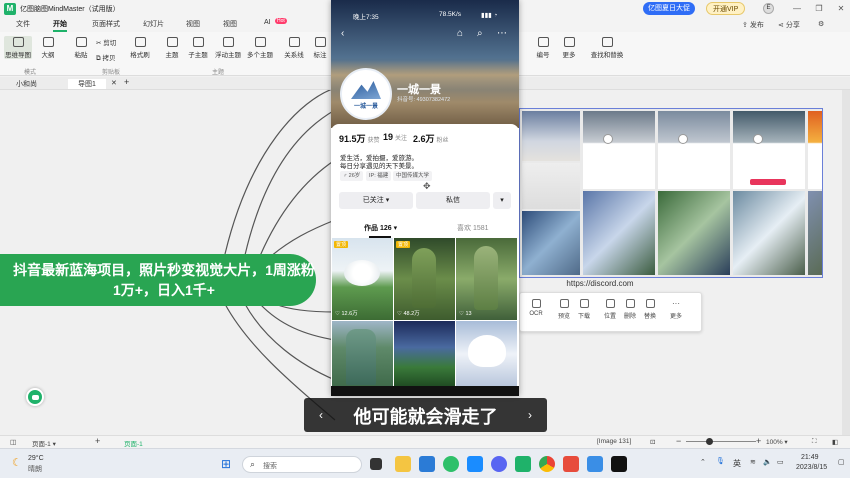  I want to click on tab-liked: 喜欢 1581, so click(473, 228).